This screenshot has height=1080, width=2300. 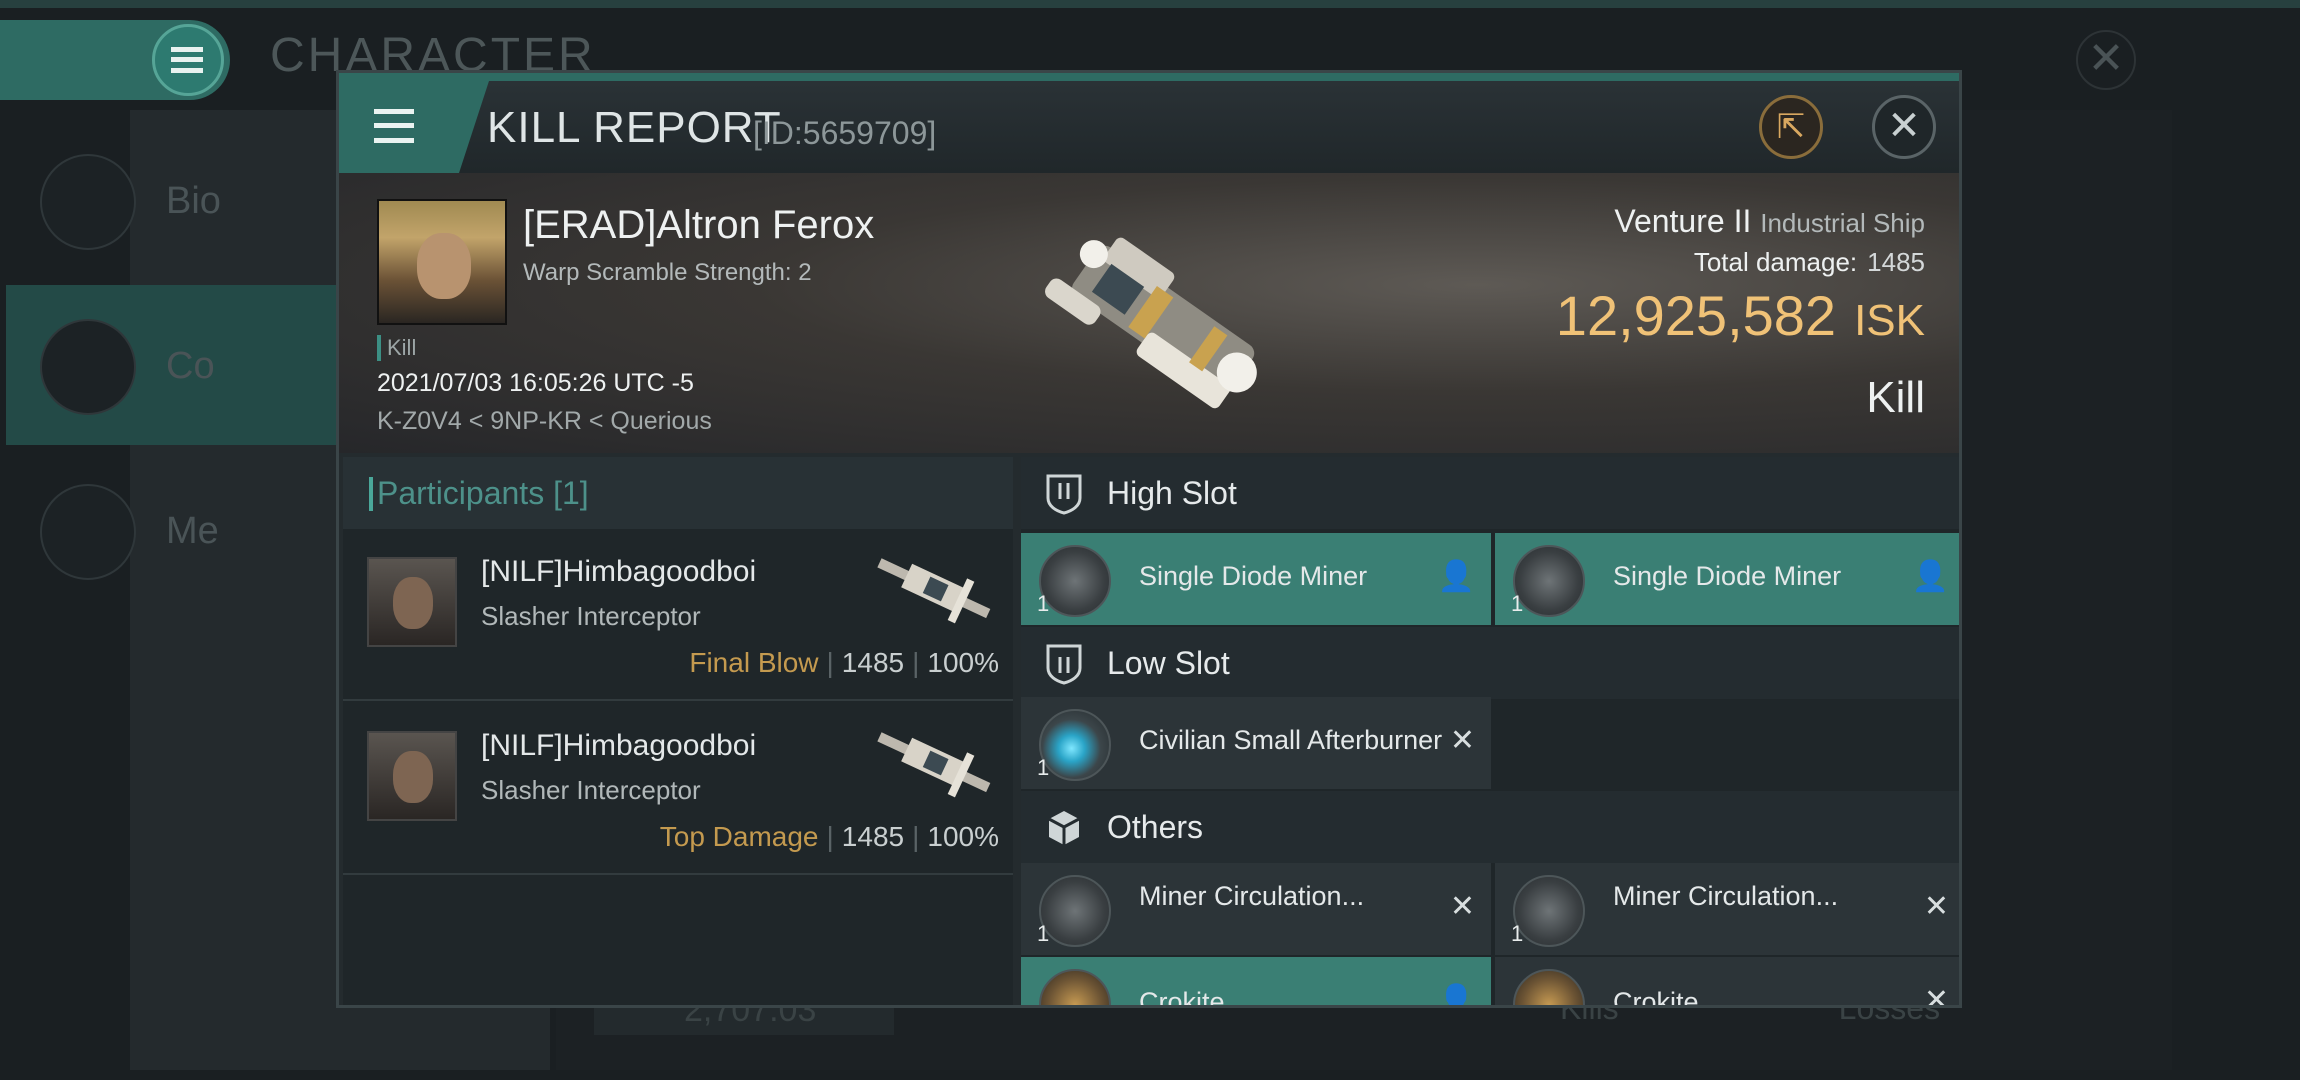 I want to click on dialog-title: KILL REPORT, so click(x=634, y=127).